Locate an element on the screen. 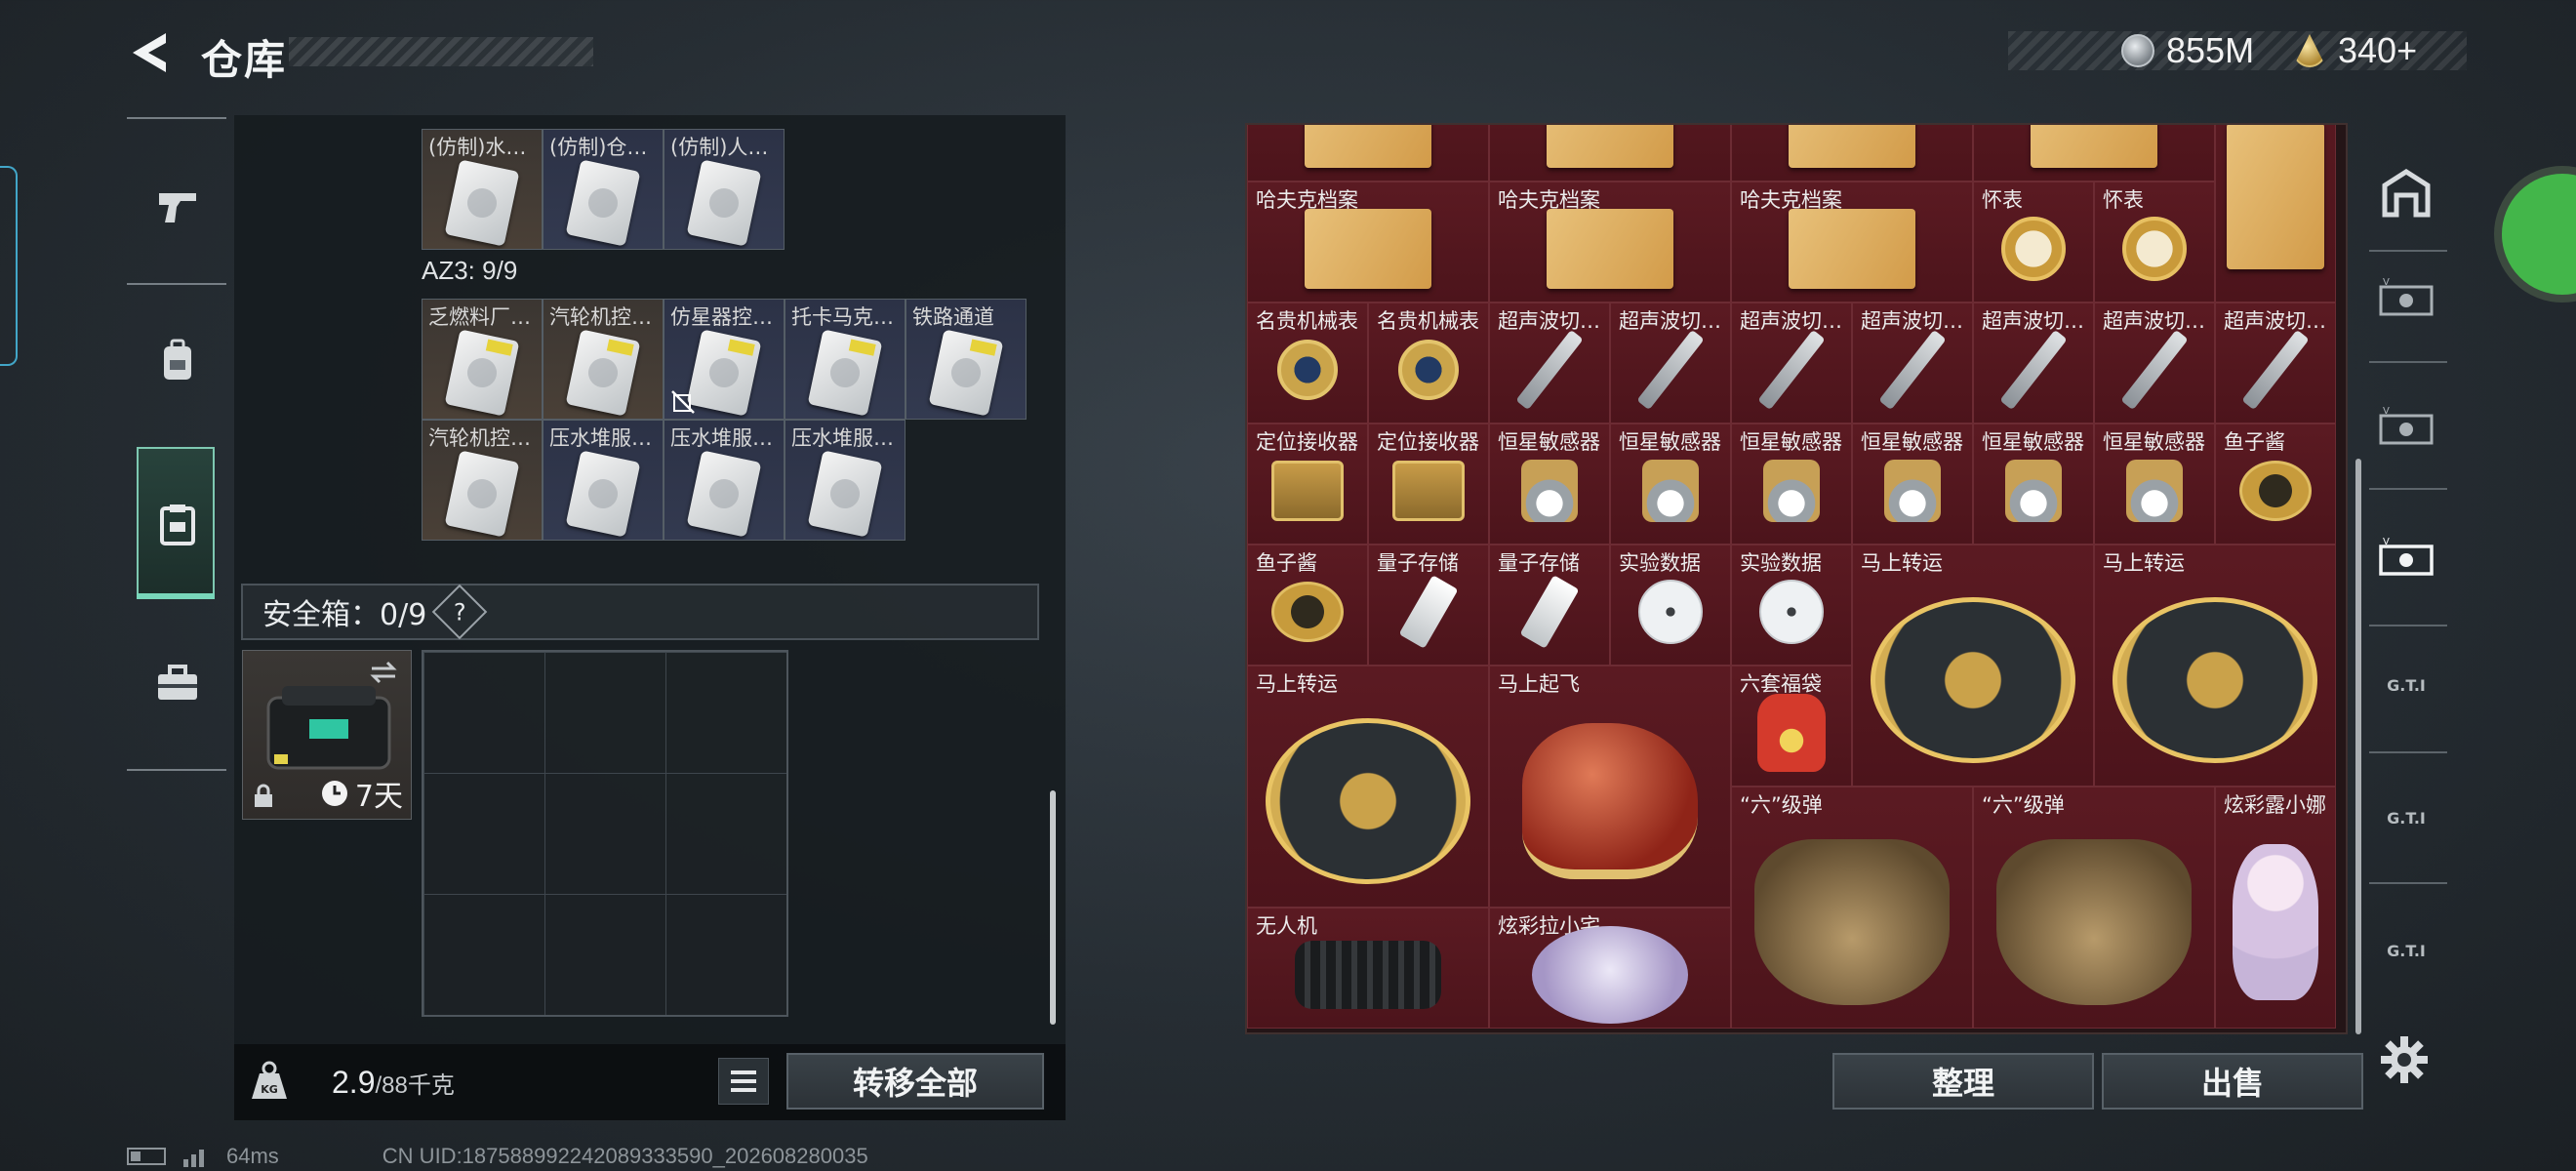 This screenshot has width=2576, height=1171. swap-icon is located at coordinates (383, 672).